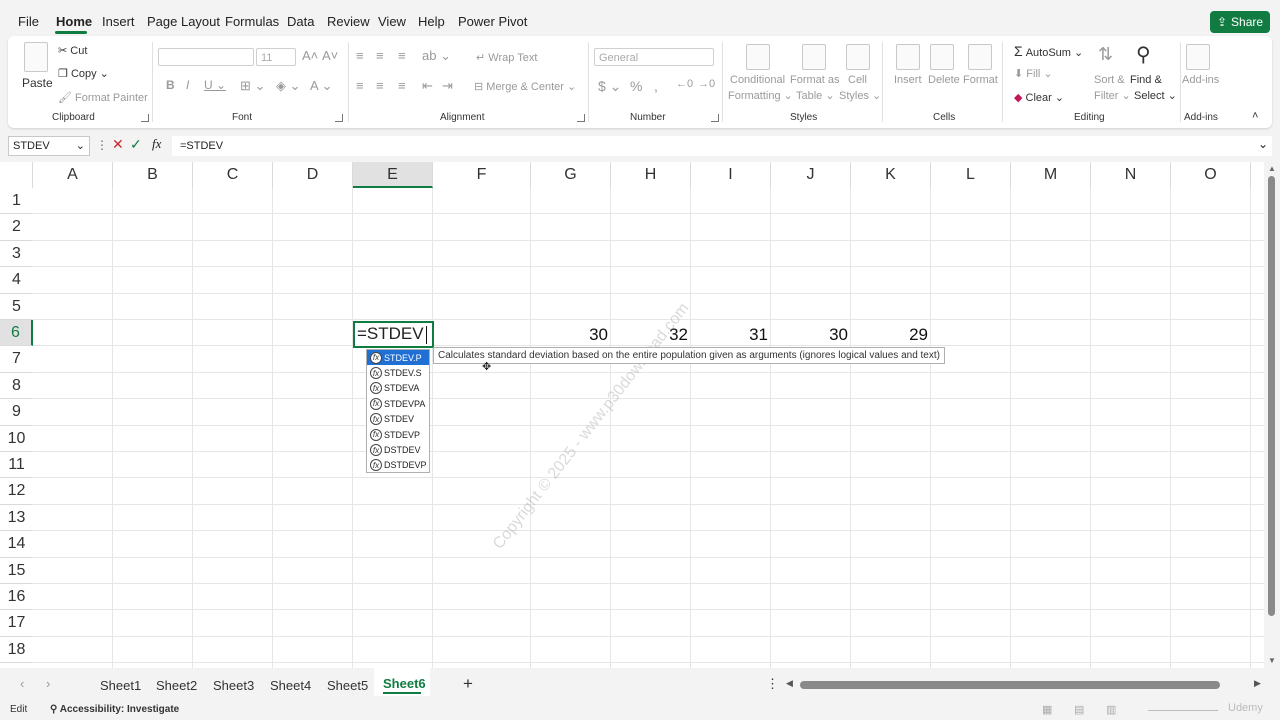  What do you see at coordinates (971, 175) in the screenshot?
I see `column-header-l: L` at bounding box center [971, 175].